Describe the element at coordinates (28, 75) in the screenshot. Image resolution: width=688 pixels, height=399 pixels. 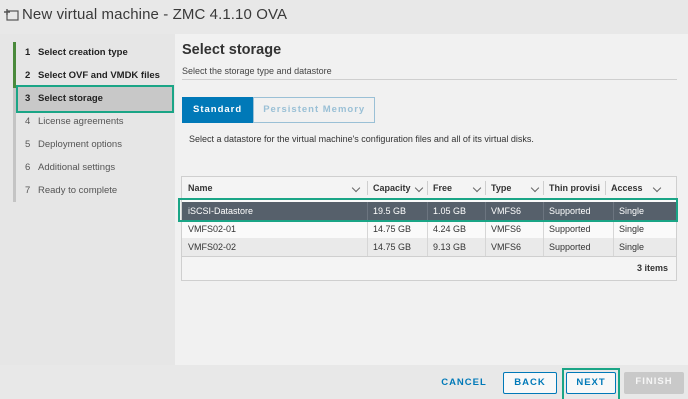
I see `step-number: 2` at that location.